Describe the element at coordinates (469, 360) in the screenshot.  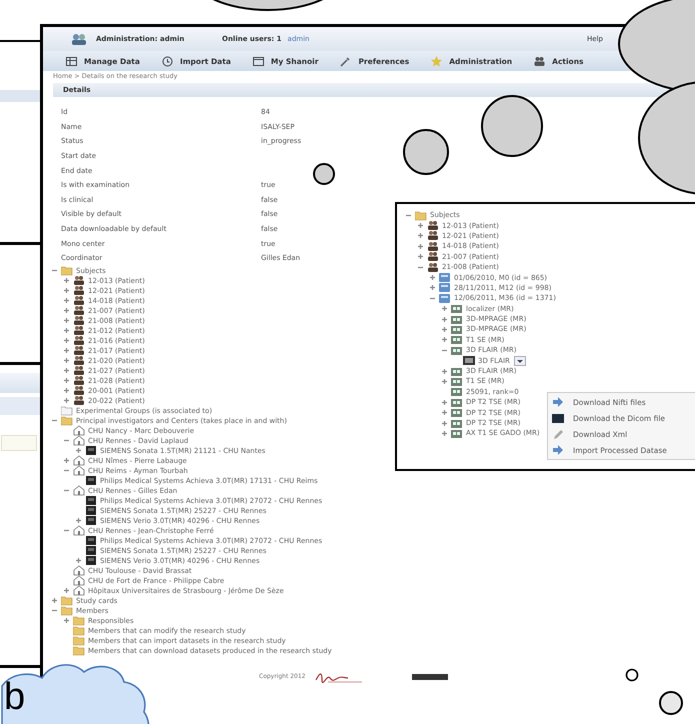
I see `monitor-icon` at that location.